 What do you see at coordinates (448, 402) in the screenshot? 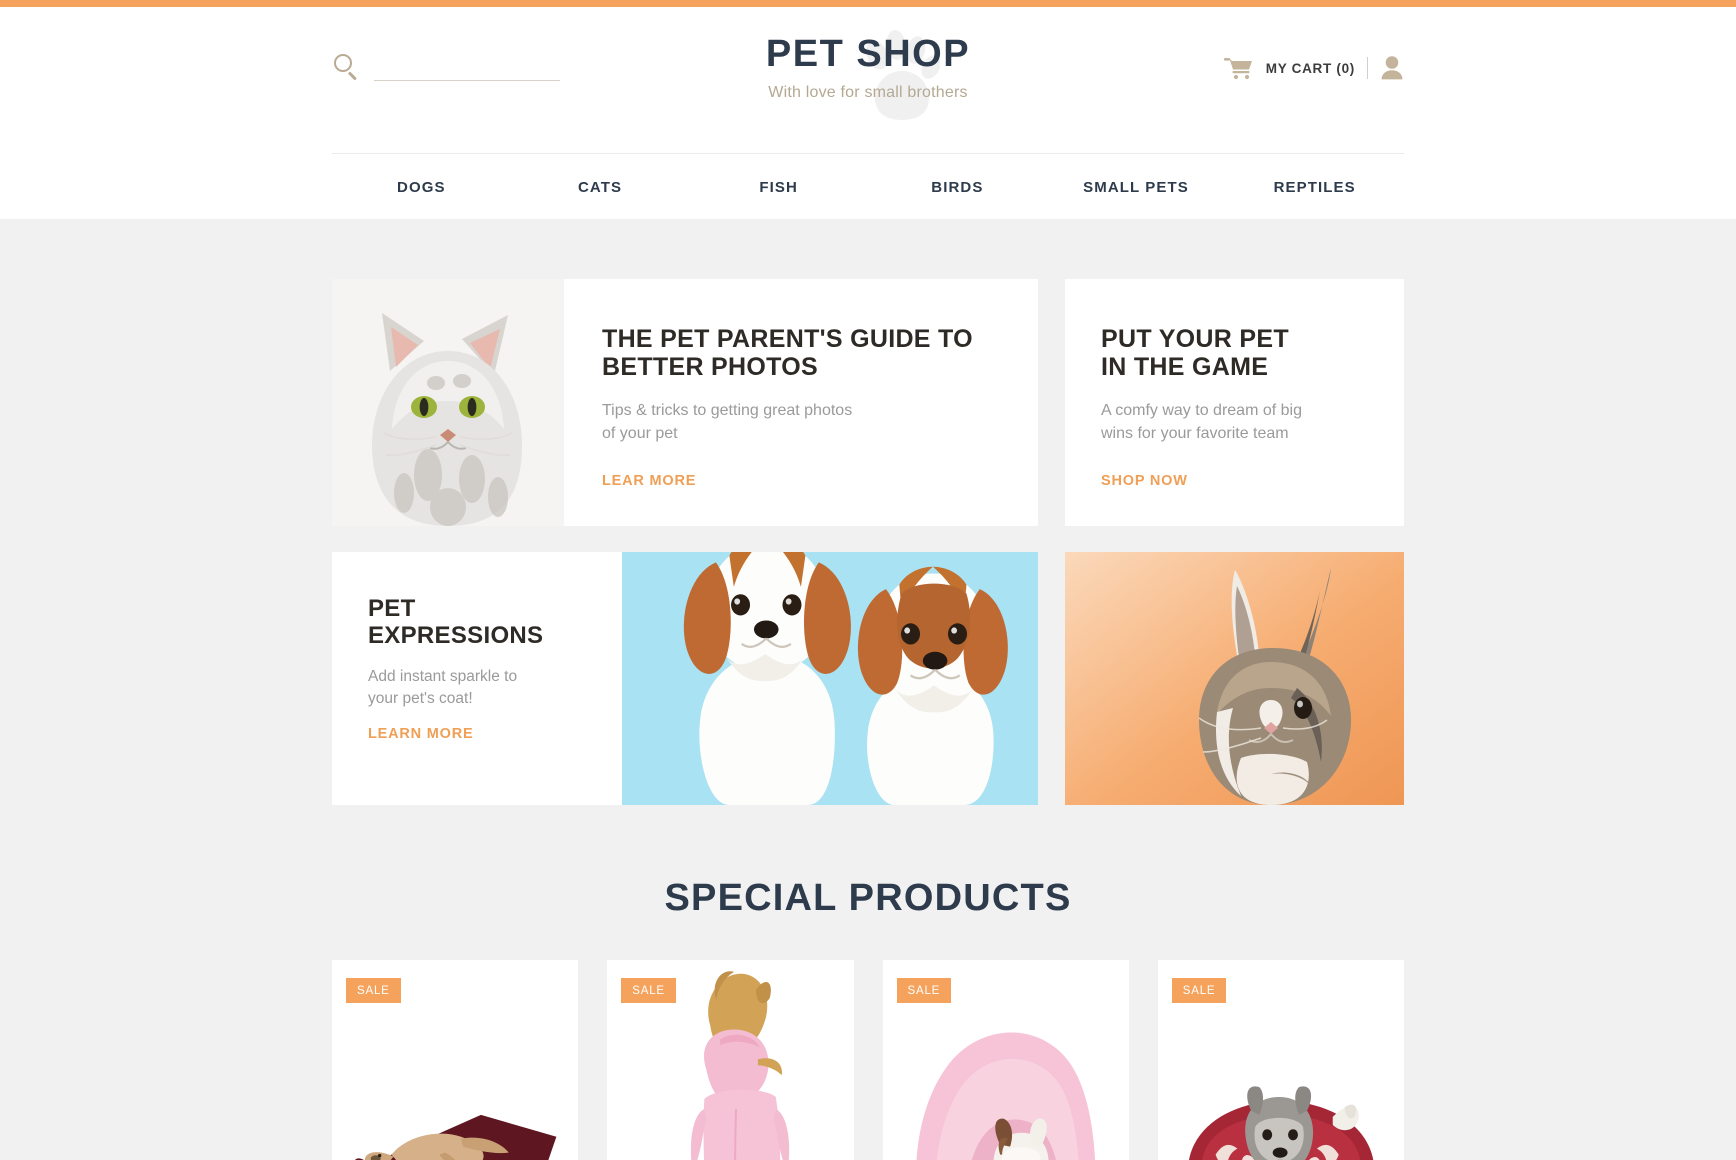
I see `promo-image-cat` at bounding box center [448, 402].